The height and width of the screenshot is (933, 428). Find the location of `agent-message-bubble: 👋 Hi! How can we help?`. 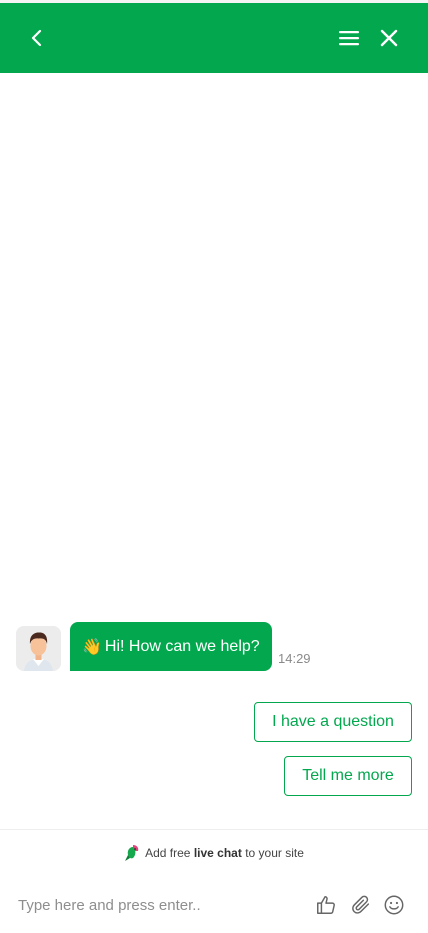

agent-message-bubble: 👋 Hi! How can we help? is located at coordinates (171, 646).